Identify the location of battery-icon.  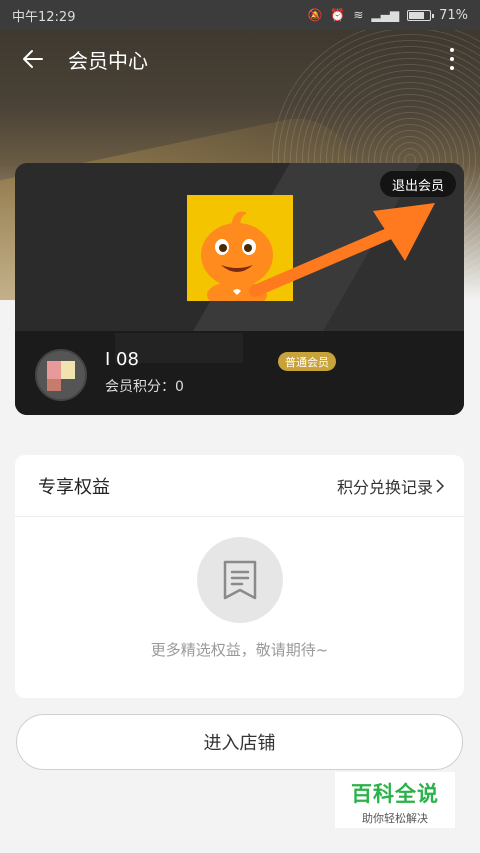
(421, 15).